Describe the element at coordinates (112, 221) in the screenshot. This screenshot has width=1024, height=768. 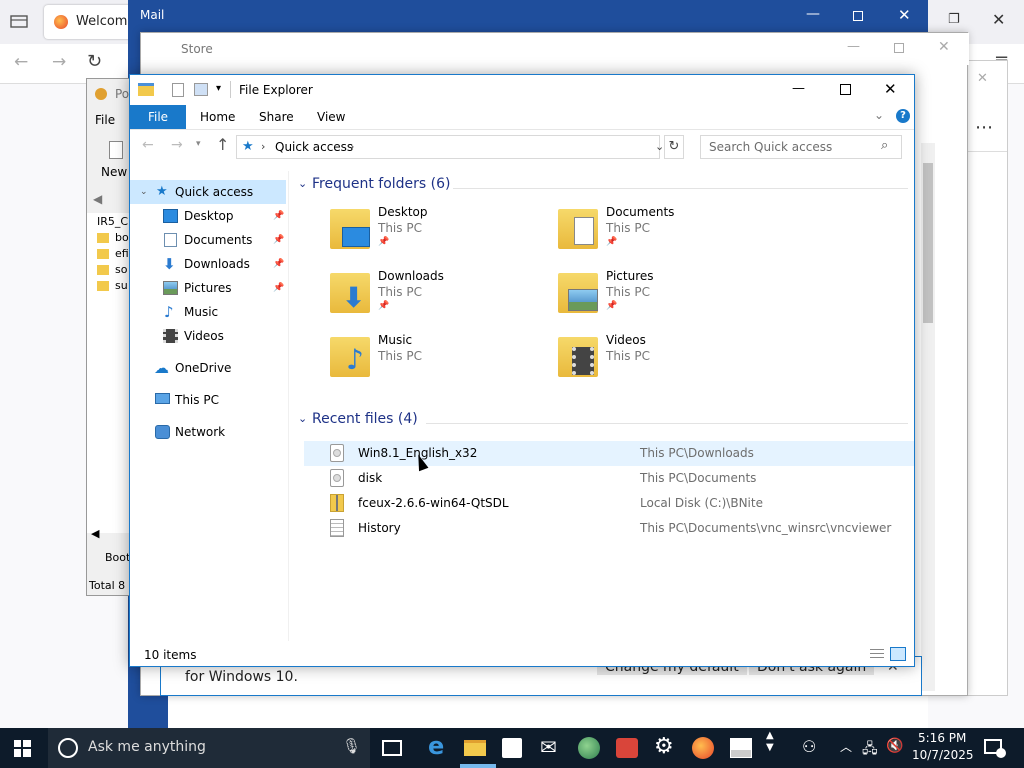
I see `tree-root: IR5_C` at that location.